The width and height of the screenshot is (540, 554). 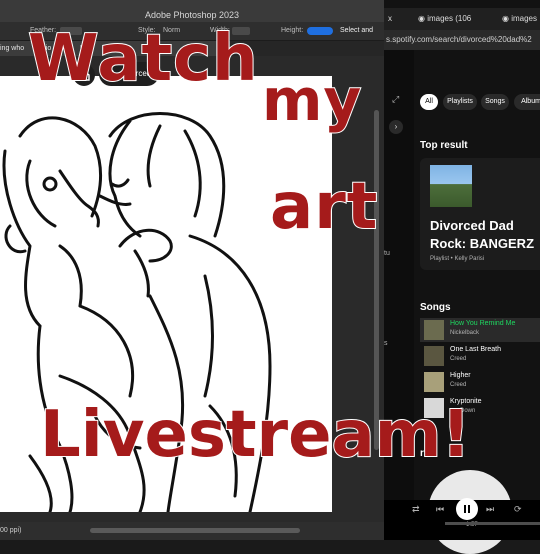 I want to click on pause-icon, so click(x=467, y=509).